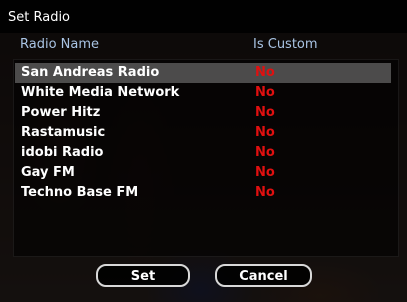  What do you see at coordinates (203, 173) in the screenshot?
I see `list-item: Gay FM No` at bounding box center [203, 173].